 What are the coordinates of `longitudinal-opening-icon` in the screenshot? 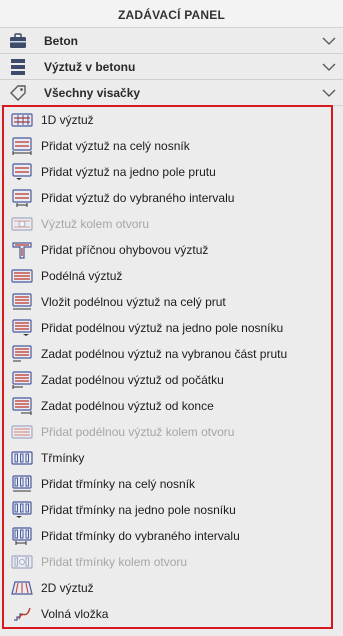 It's located at (22, 432).